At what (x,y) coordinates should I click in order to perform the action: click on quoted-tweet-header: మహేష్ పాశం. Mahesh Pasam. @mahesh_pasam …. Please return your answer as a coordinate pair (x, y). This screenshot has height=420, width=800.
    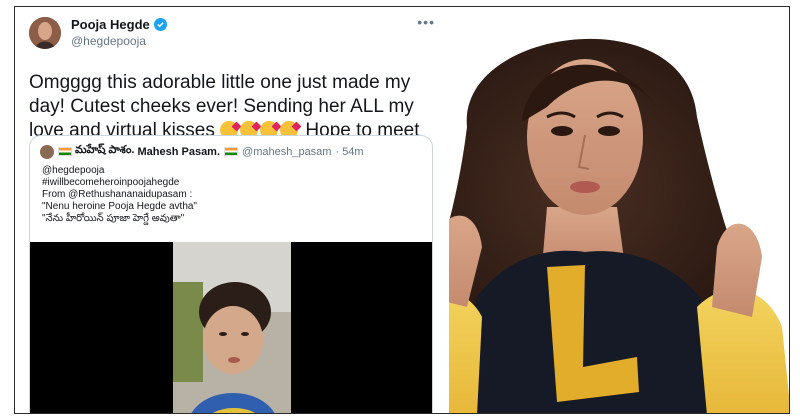
    Looking at the image, I should click on (231, 147).